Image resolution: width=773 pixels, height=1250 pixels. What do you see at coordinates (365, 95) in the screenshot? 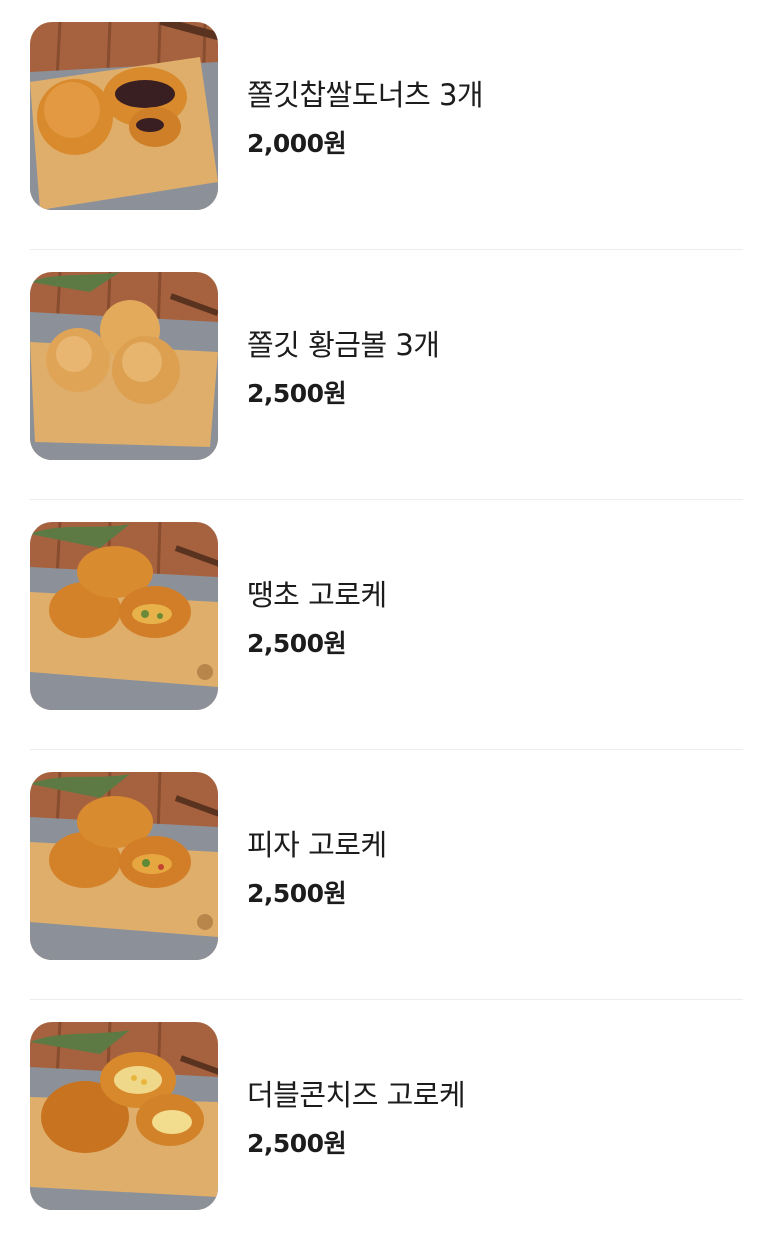
I see `menu-item-name: 쫄깃찹쌀도너츠 3개` at bounding box center [365, 95].